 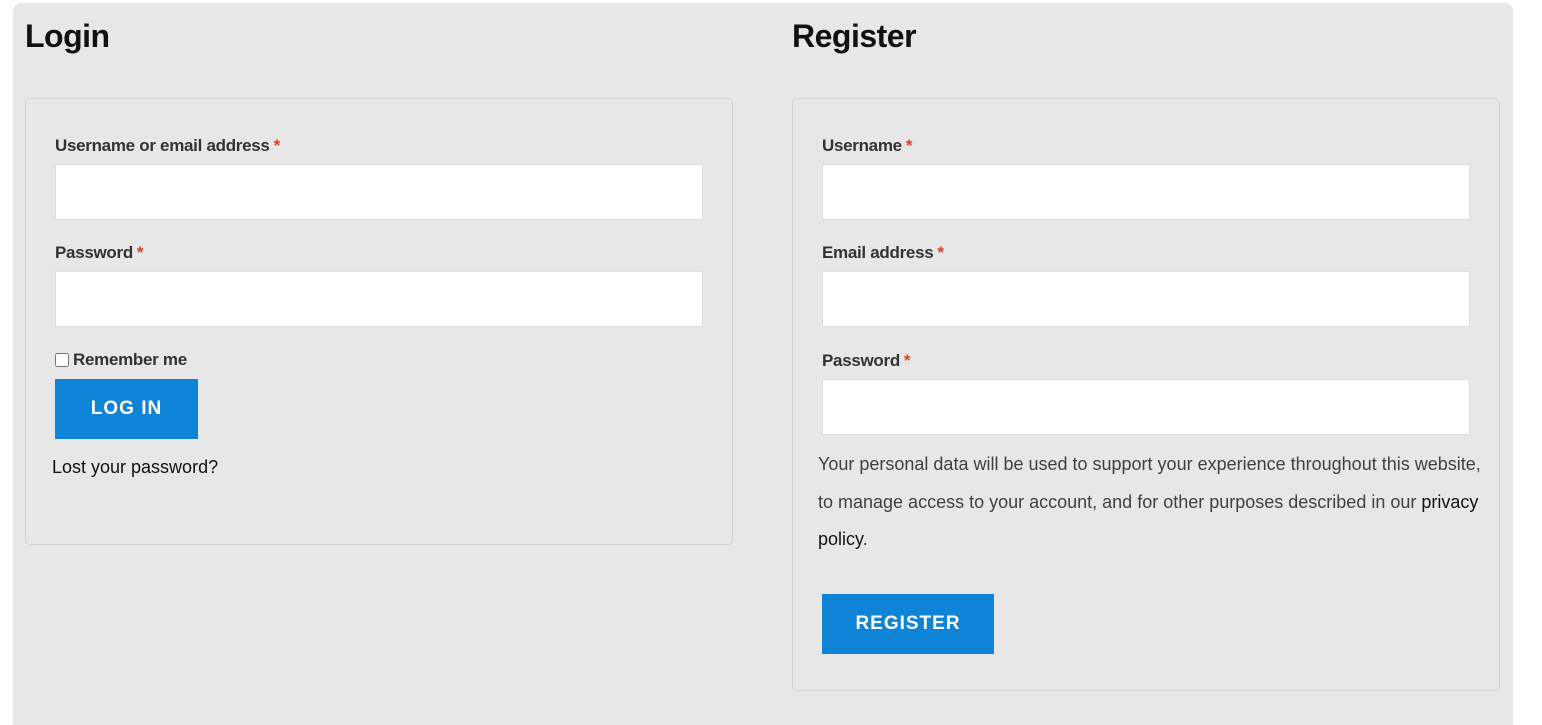 What do you see at coordinates (126, 409) in the screenshot?
I see `log-in-button: LOG IN` at bounding box center [126, 409].